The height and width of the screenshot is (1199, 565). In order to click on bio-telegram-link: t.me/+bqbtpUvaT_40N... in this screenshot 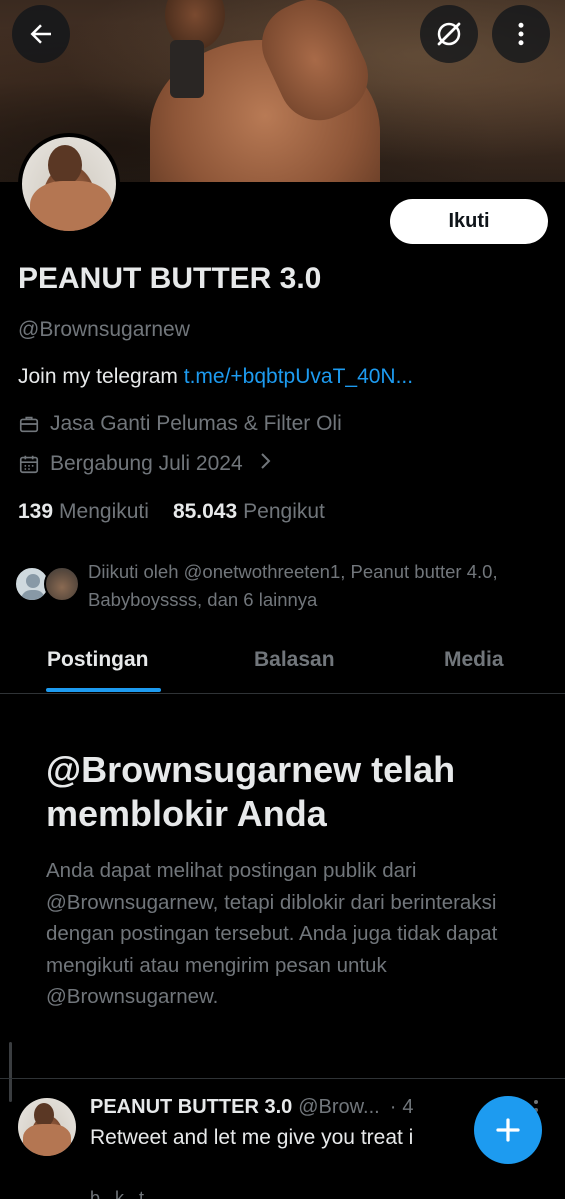, I will do `click(298, 376)`.